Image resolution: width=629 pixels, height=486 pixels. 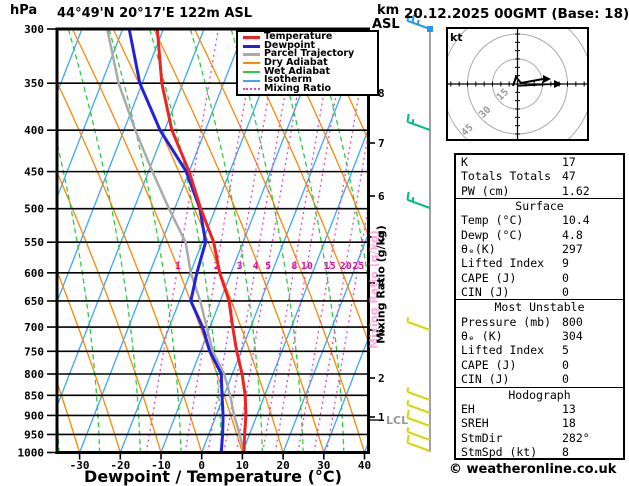 What do you see at coordinates (34, 83) in the screenshot?
I see `pressure-tick-label: 350` at bounding box center [34, 83].